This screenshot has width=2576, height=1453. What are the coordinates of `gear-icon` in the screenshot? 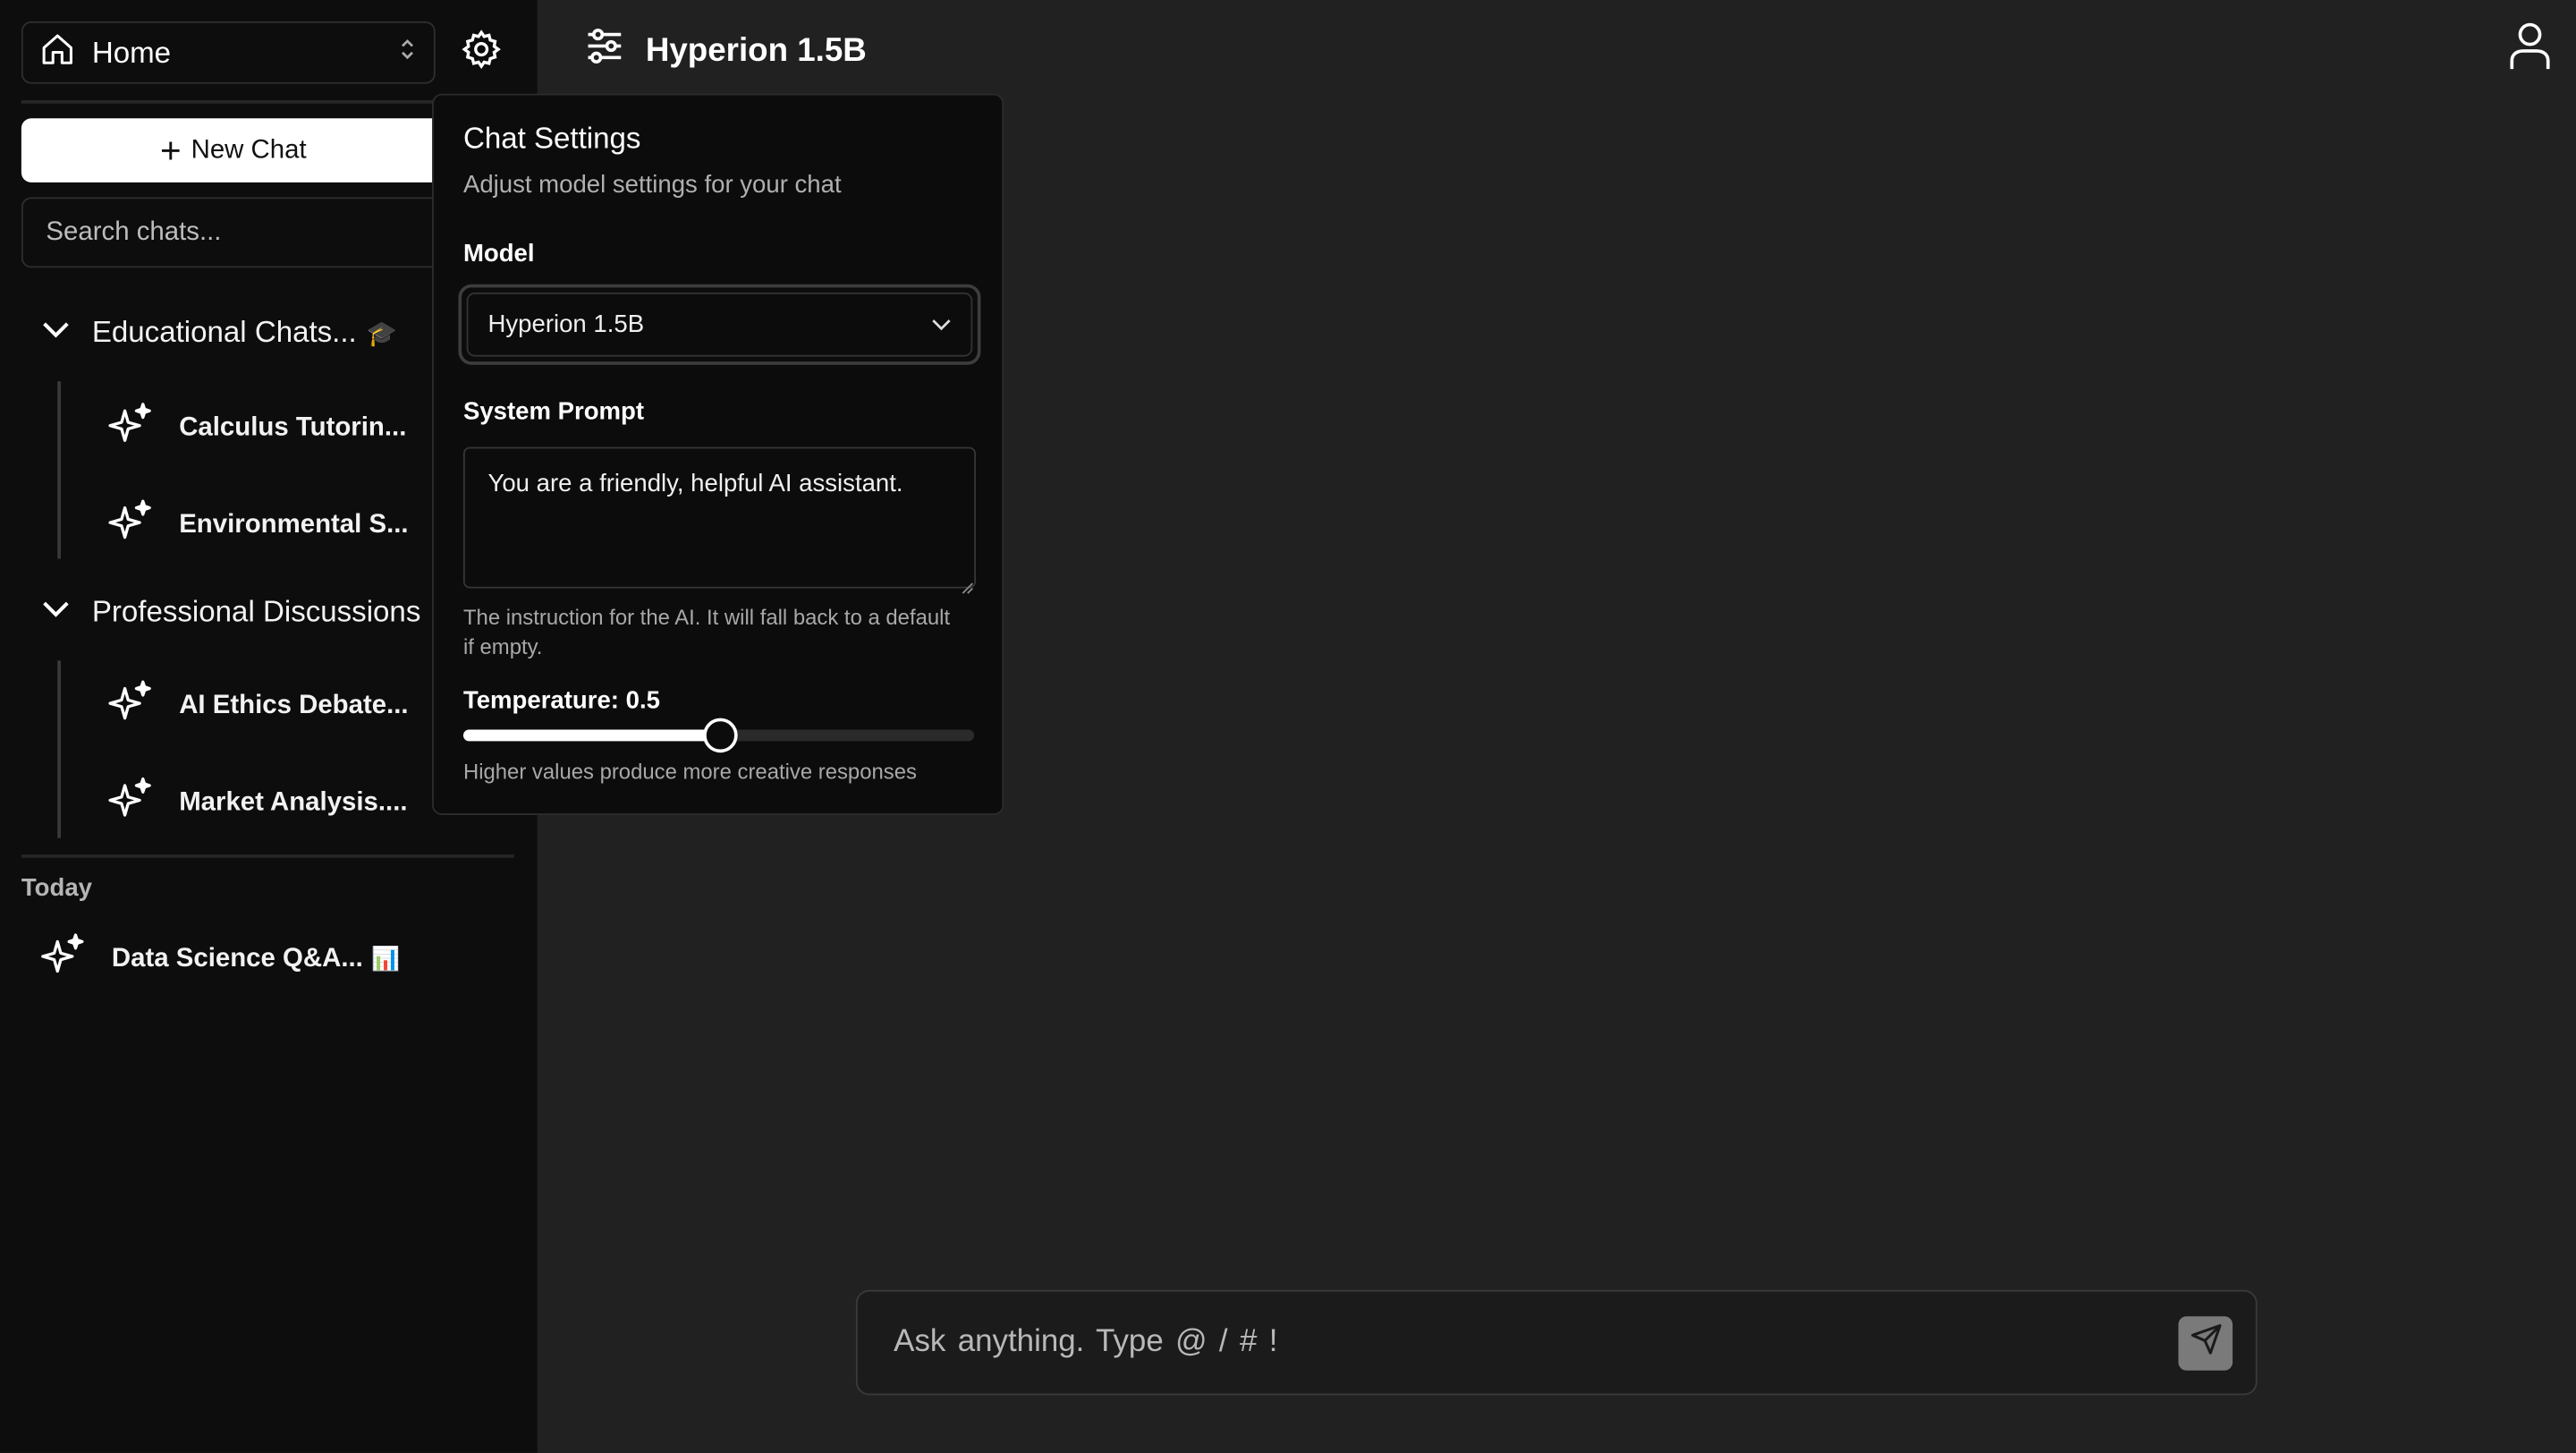 It's located at (481, 52).